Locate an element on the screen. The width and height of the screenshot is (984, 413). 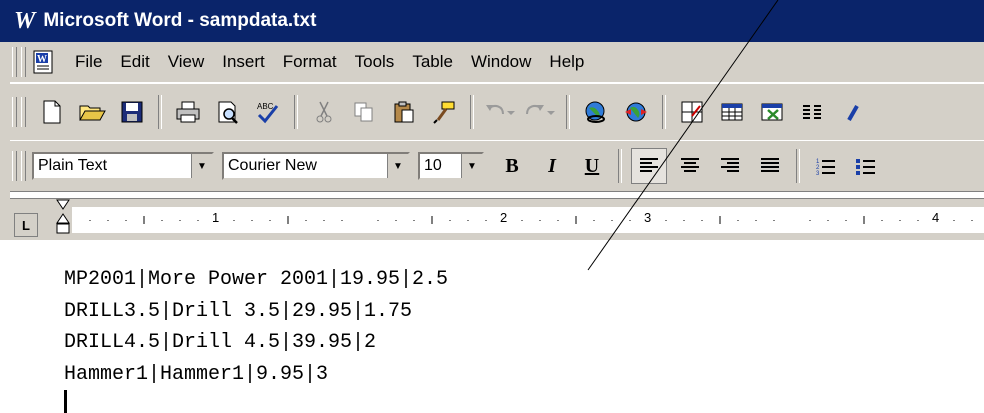
undo-icon is located at coordinates (500, 112).